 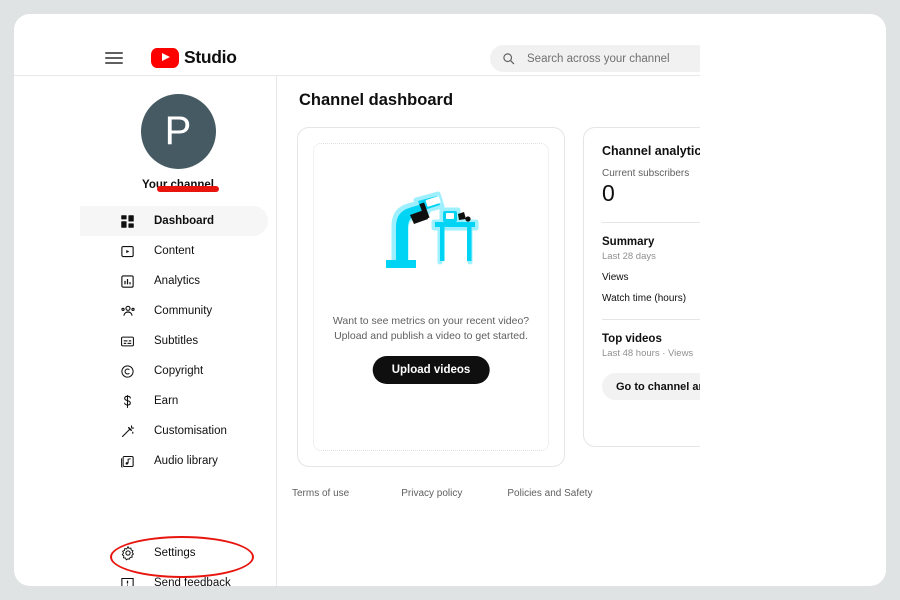 I want to click on subscribers-value: 0, so click(x=608, y=193).